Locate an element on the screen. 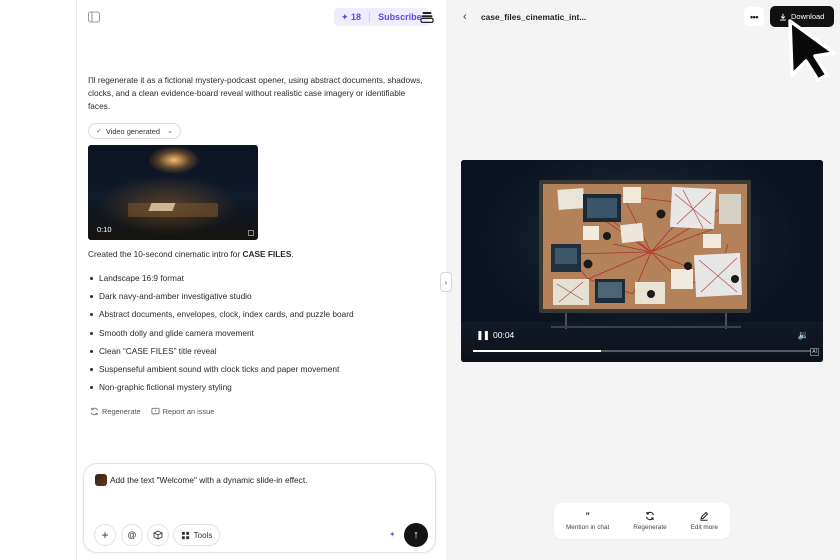 This screenshot has width=840, height=560. list-item: Smooth dolly and glide camera movement is located at coordinates (221, 336).